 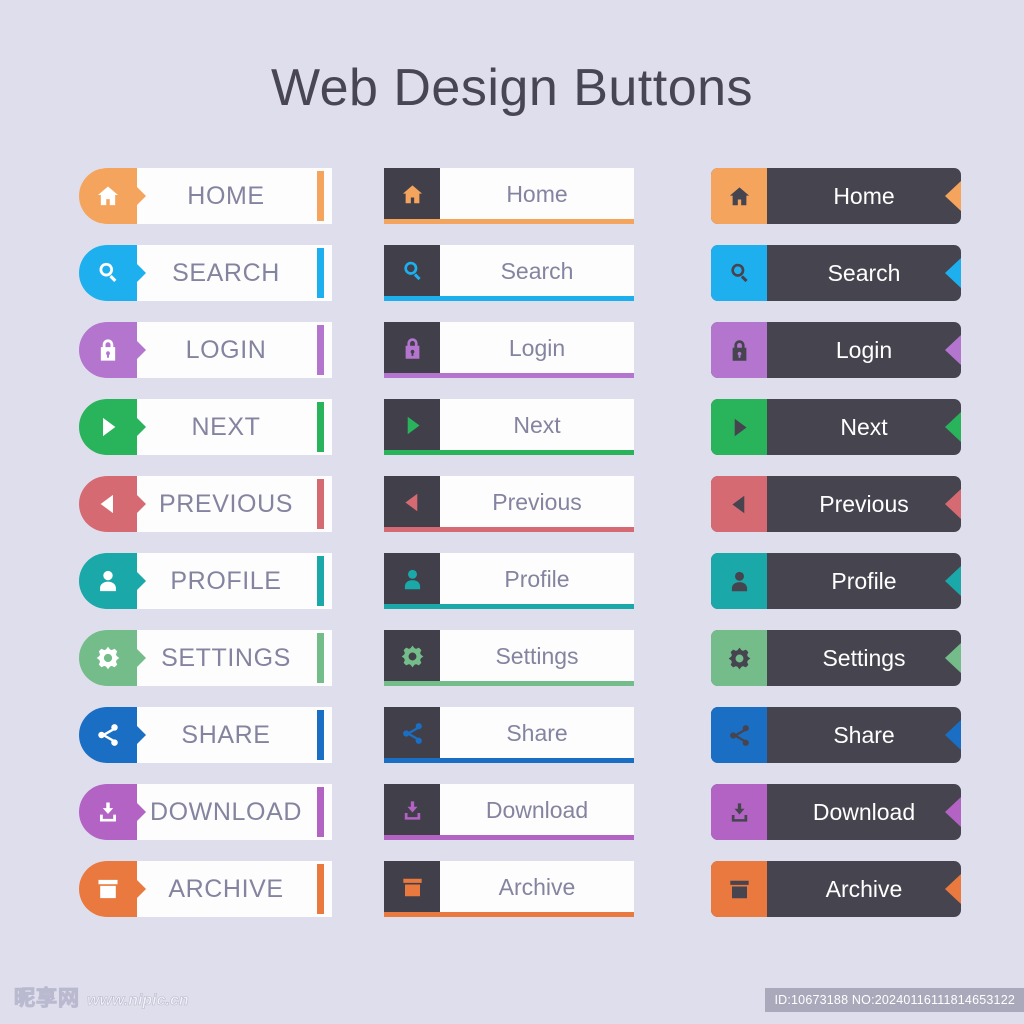 I want to click on button-label: Download, so click(x=537, y=809).